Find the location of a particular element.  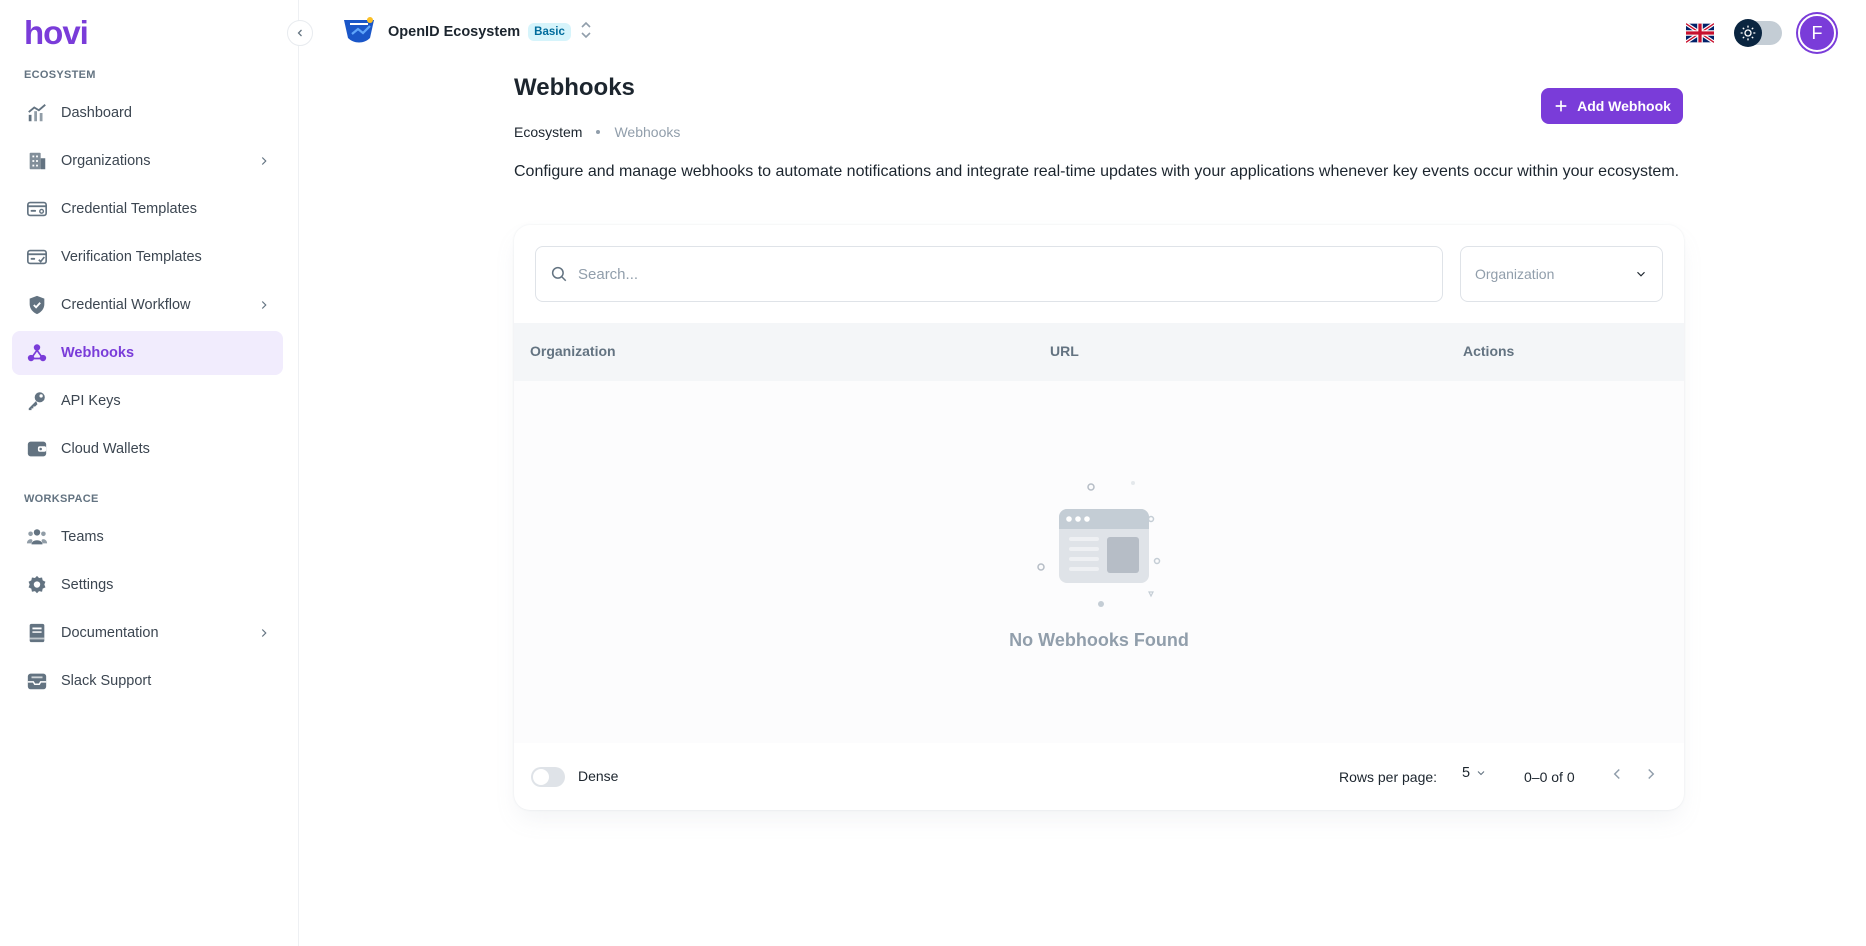

sidebar-item-api-keys: API Keys is located at coordinates (147, 401).